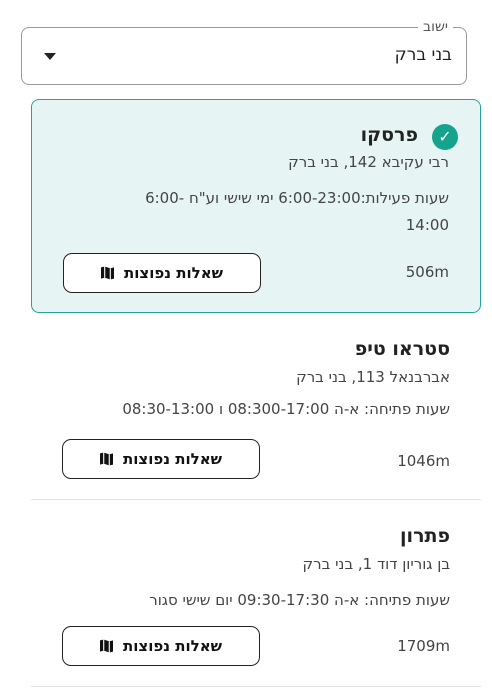 This screenshot has width=492, height=698. I want to click on store-address: בן גוריון דוד 1, בני ברק, so click(376, 564).